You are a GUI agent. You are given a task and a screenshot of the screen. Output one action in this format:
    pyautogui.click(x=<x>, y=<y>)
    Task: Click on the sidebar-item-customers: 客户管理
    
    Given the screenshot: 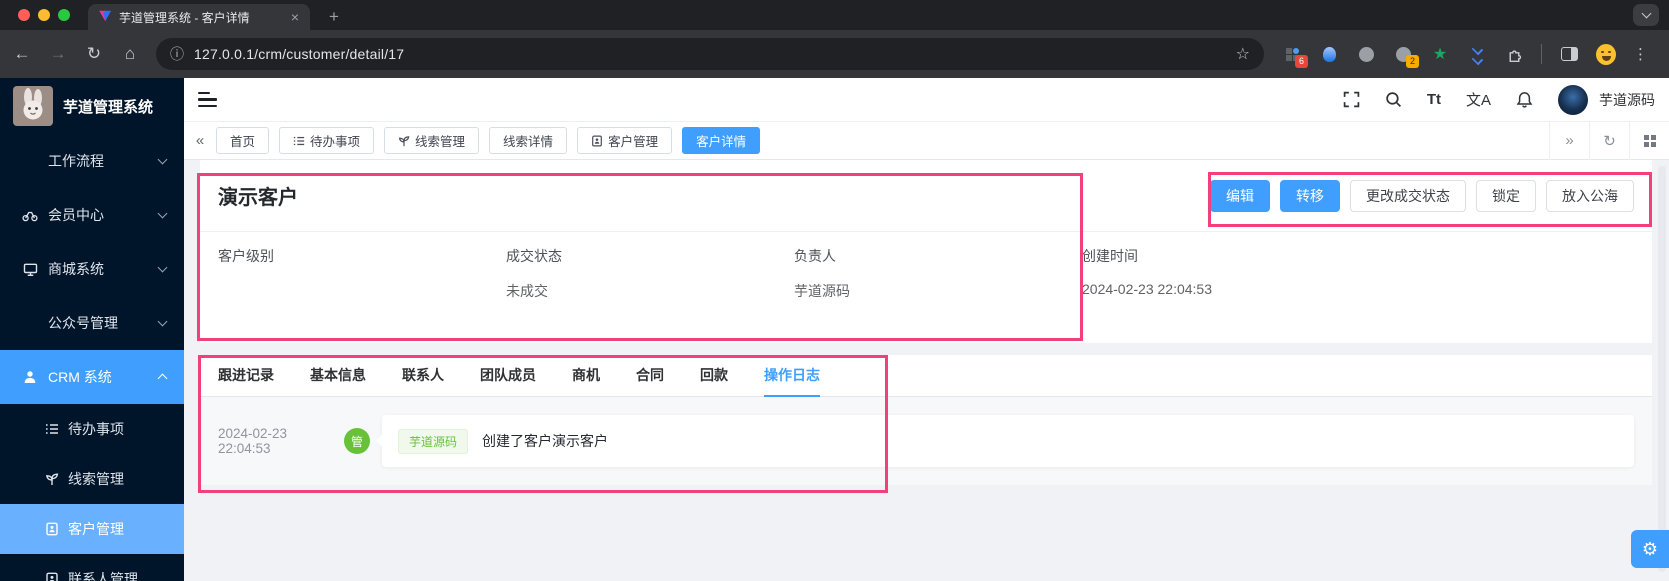 What is the action you would take?
    pyautogui.click(x=92, y=529)
    